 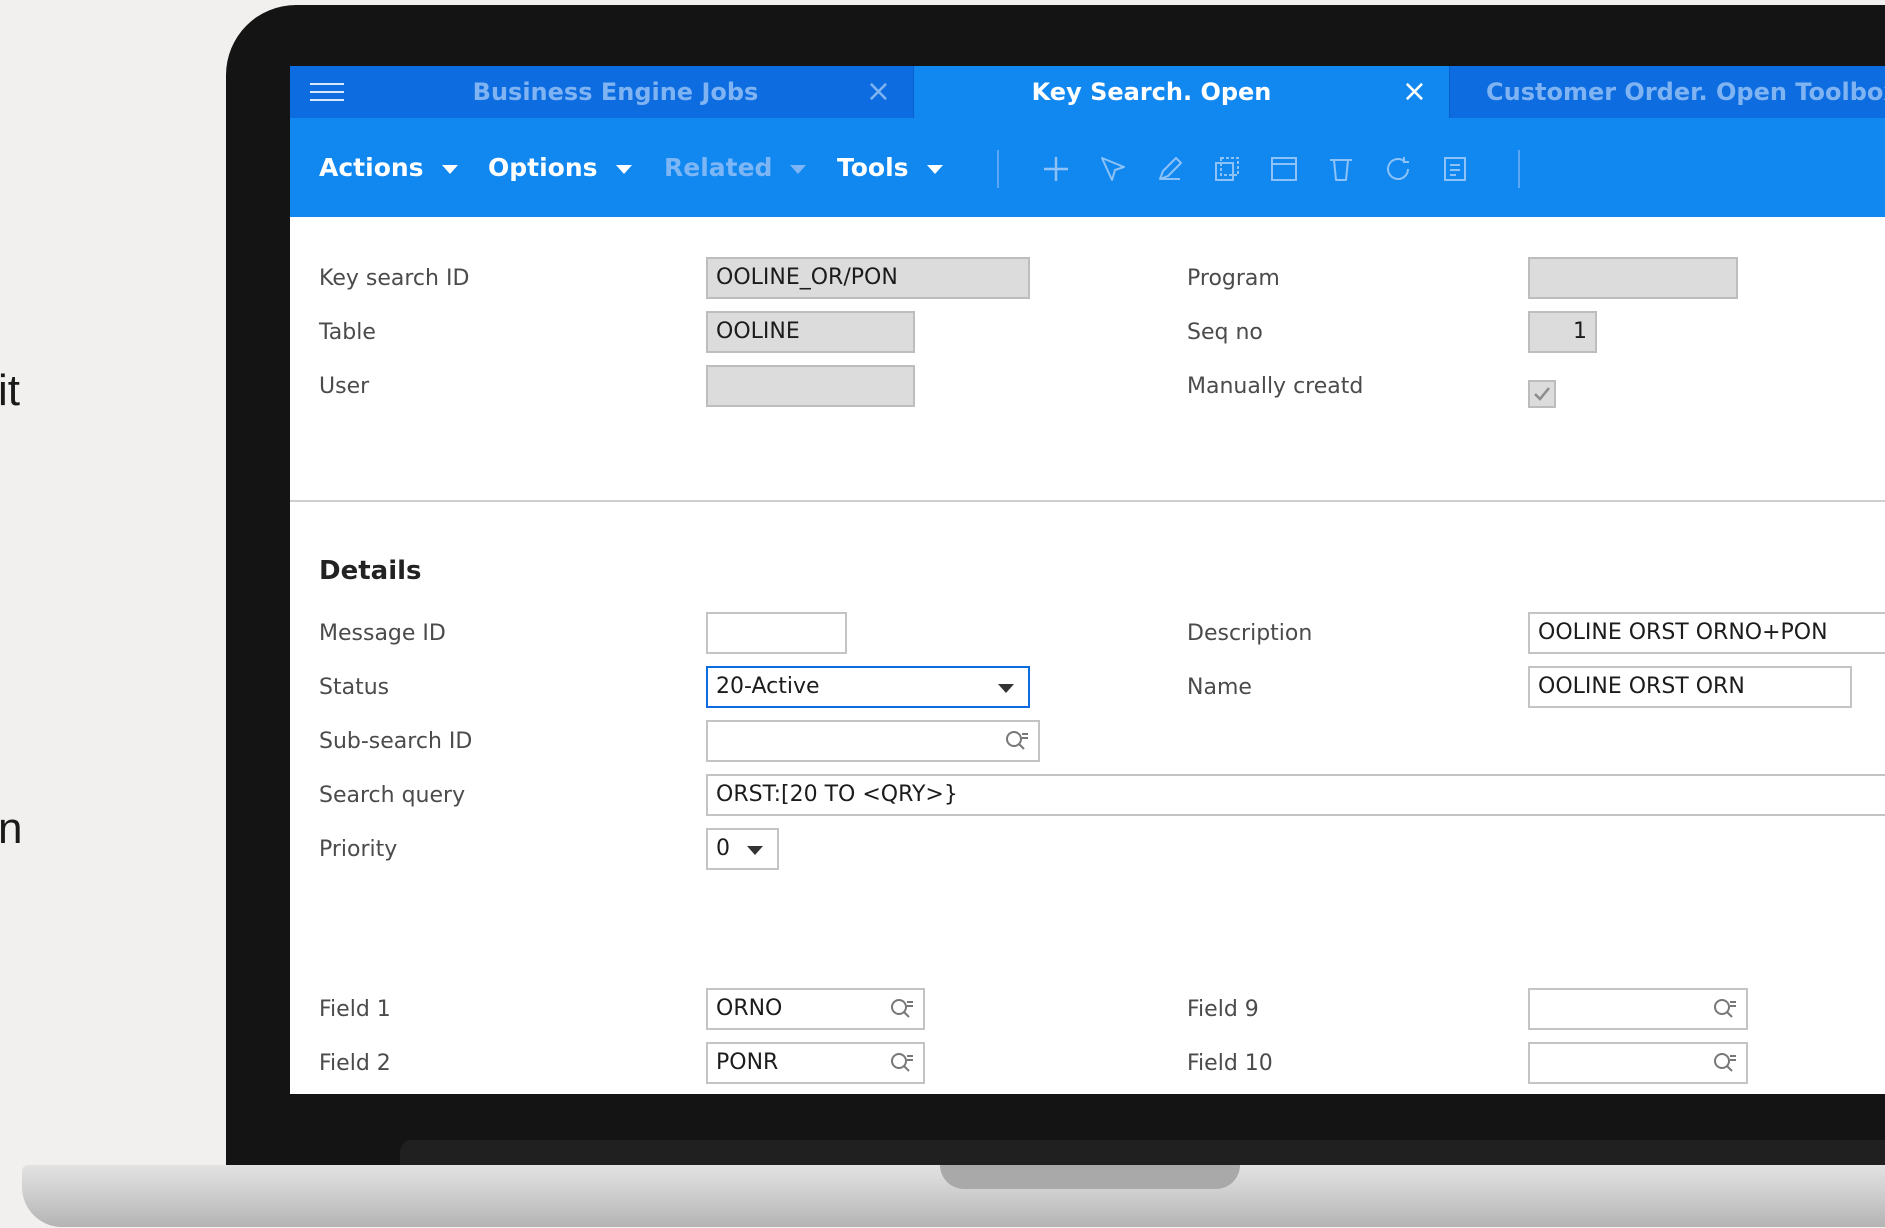 What do you see at coordinates (810, 332) in the screenshot?
I see `table-field: OOLINE` at bounding box center [810, 332].